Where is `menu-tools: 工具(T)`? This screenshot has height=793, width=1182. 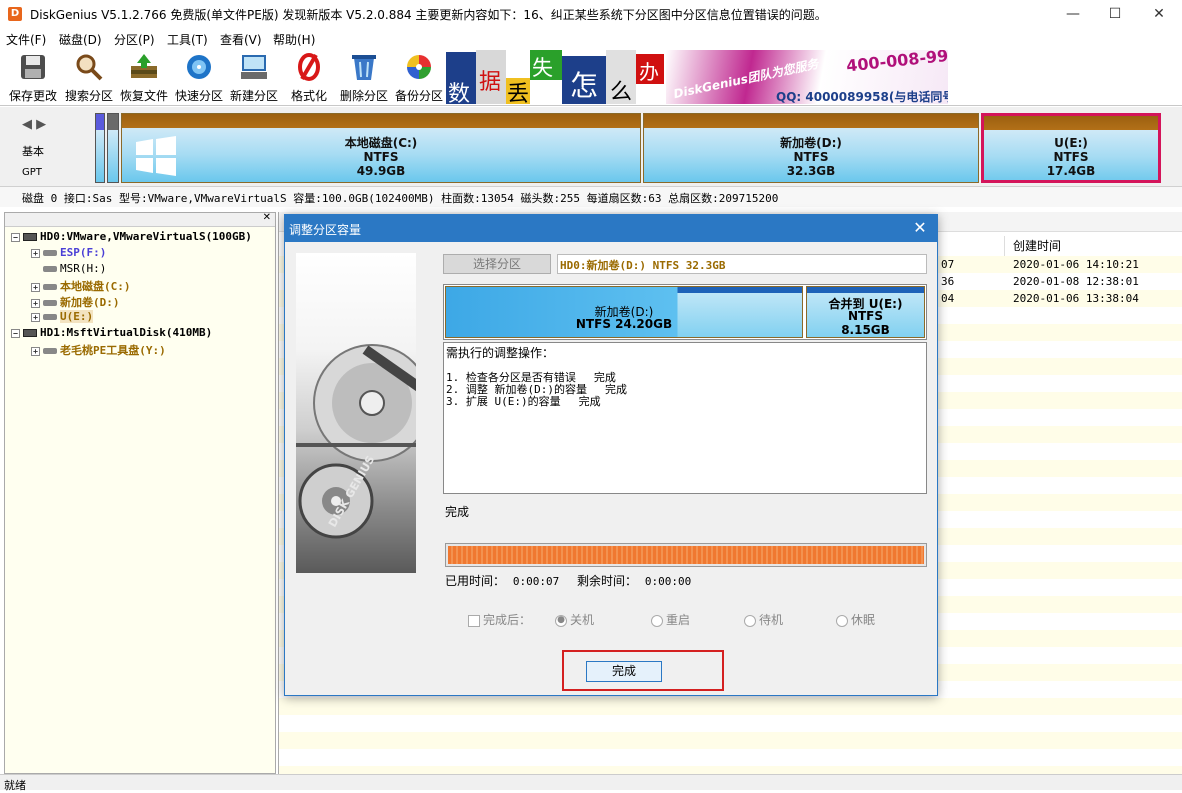 menu-tools: 工具(T) is located at coordinates (187, 39).